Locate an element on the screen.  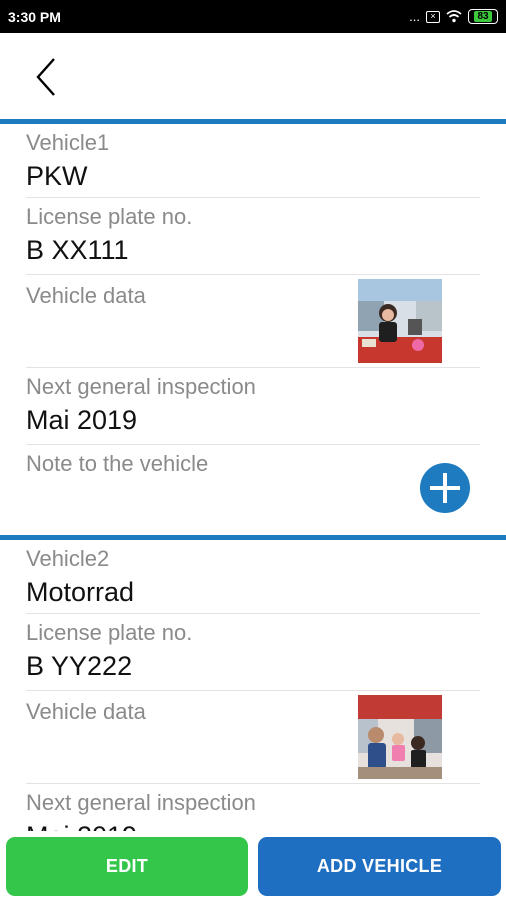
vehicle-name-value: PKW is located at coordinates (57, 176).